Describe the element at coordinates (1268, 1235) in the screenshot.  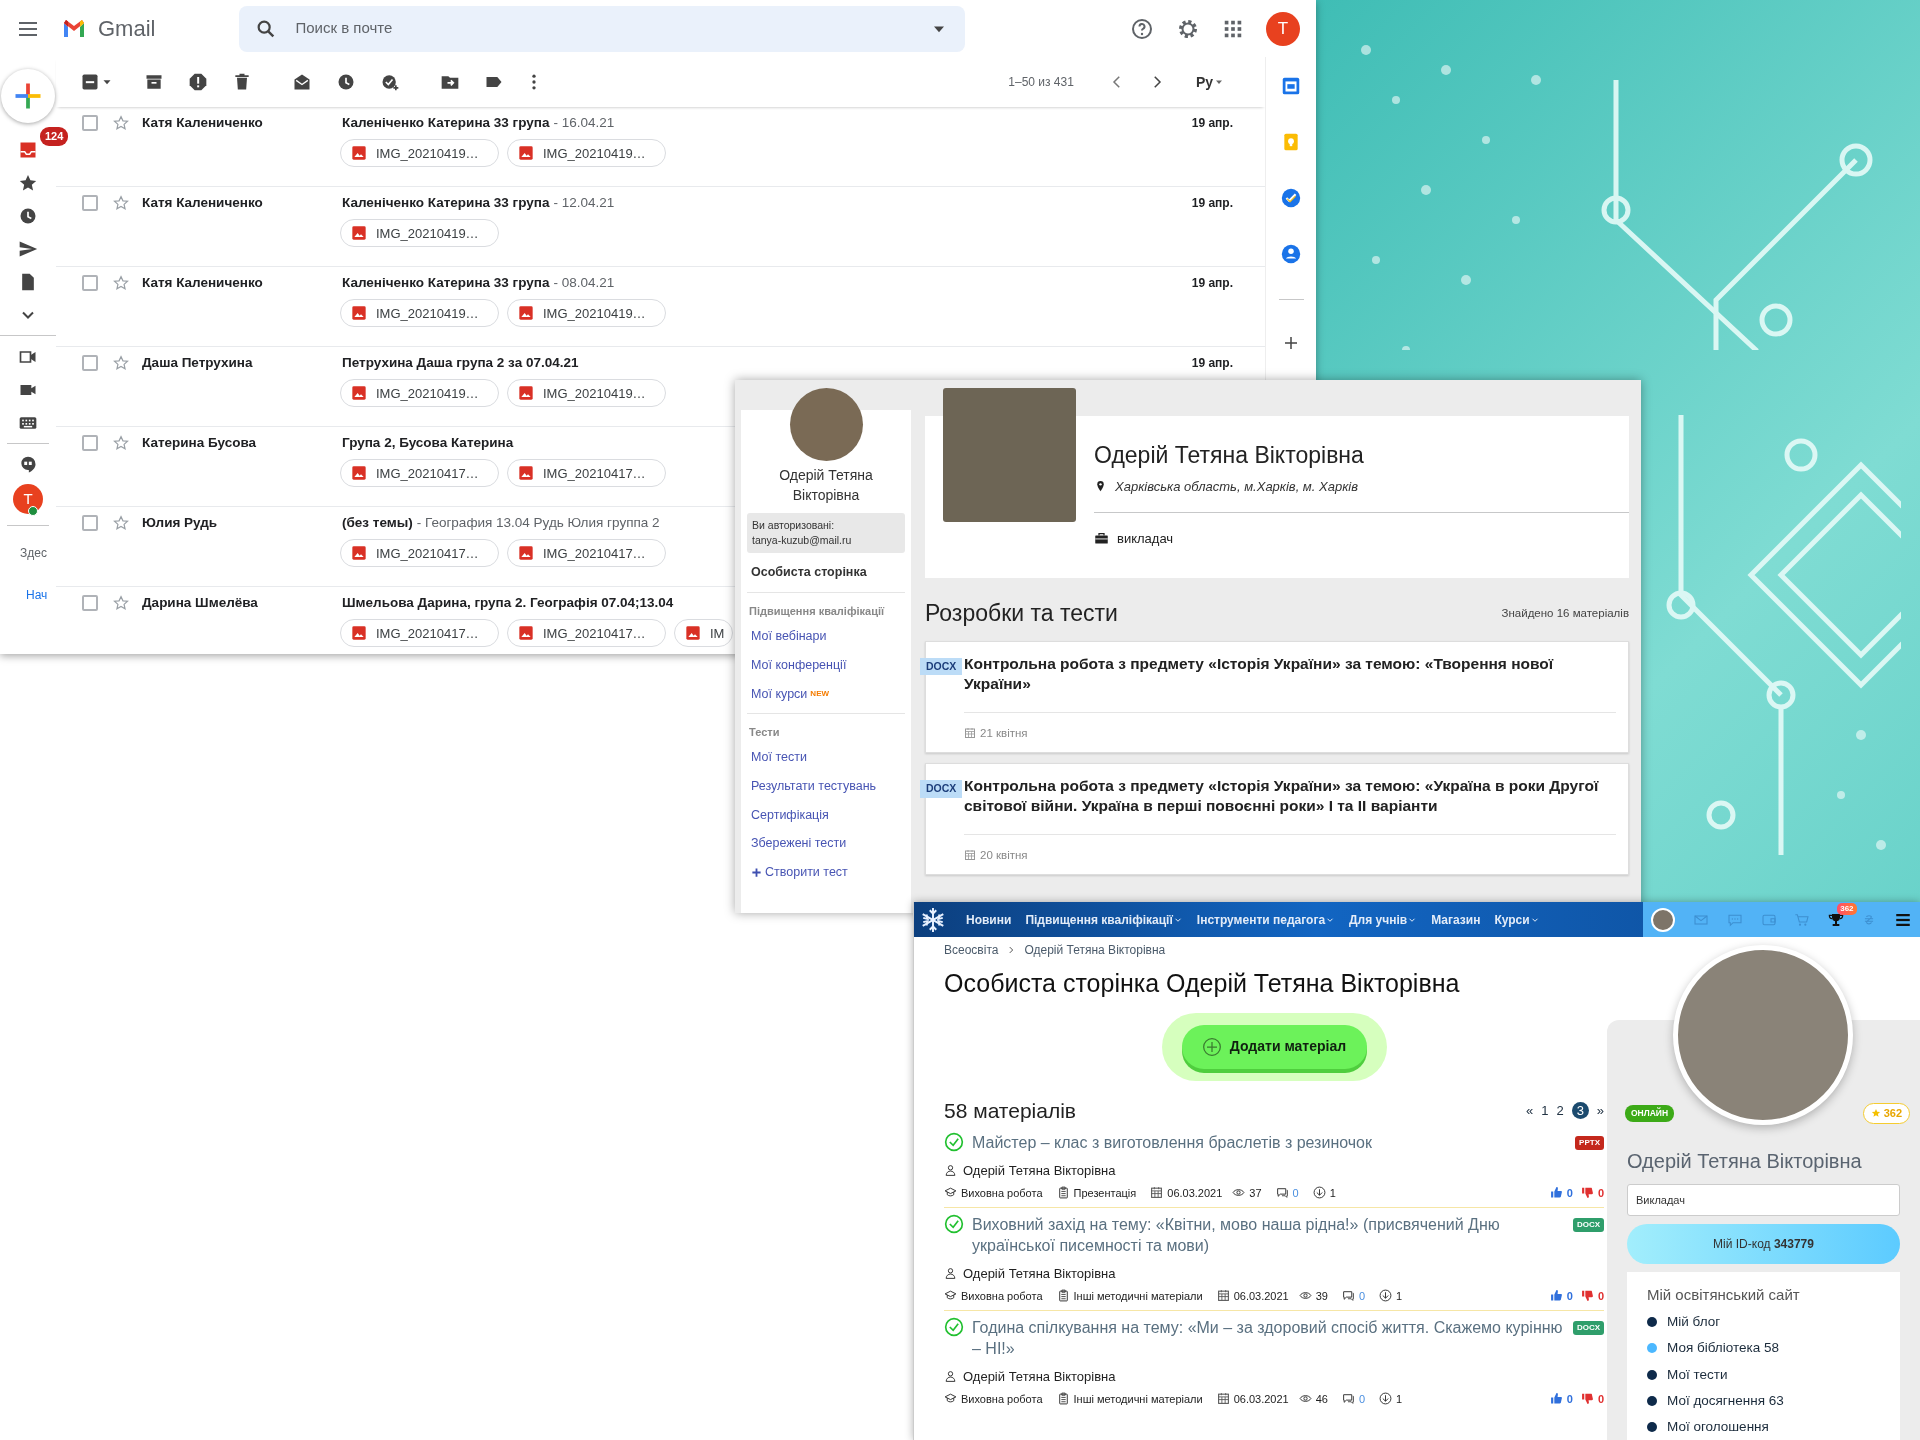
I see `material-title: Виховний захід на тему: «Квітни, мово наша рідна!» (присвячений Дню української писемності та мови)` at that location.